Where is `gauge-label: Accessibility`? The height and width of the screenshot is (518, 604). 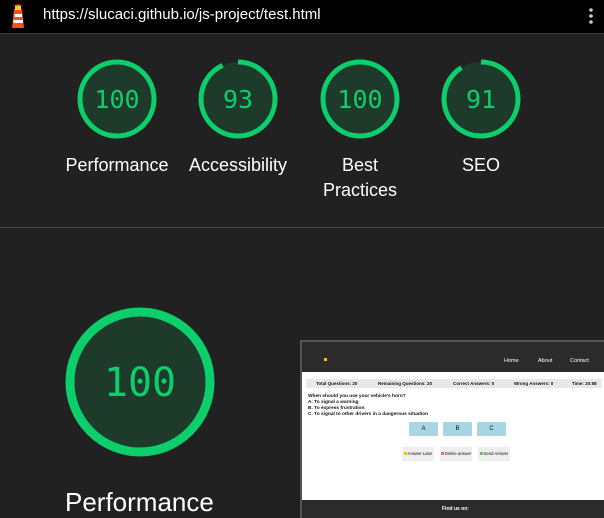 gauge-label: Accessibility is located at coordinates (238, 165).